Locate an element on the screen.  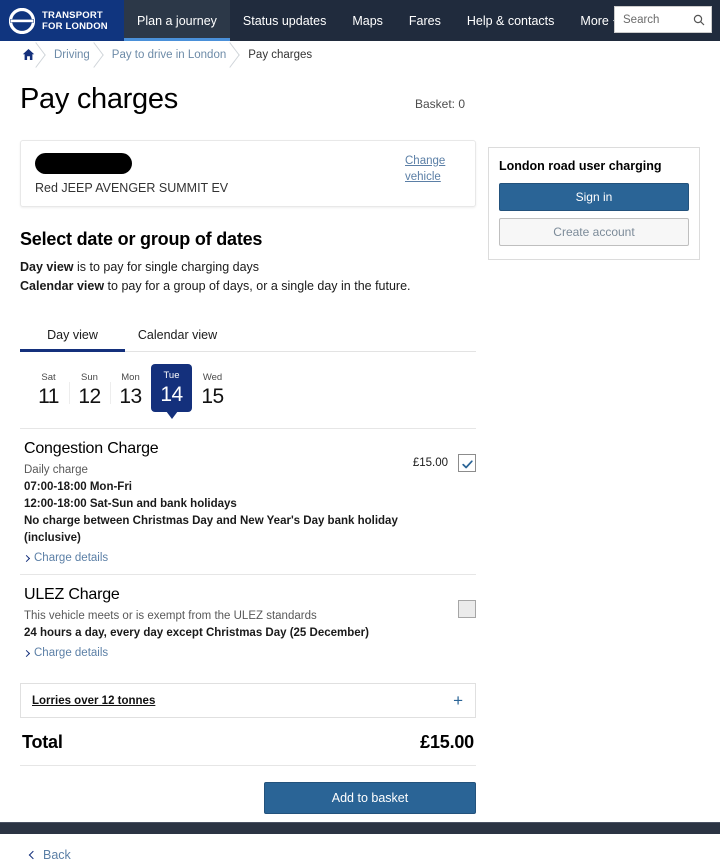
vehicle-info: Red JEEP AVENGER SUMMIT EV is located at coordinates (131, 174).